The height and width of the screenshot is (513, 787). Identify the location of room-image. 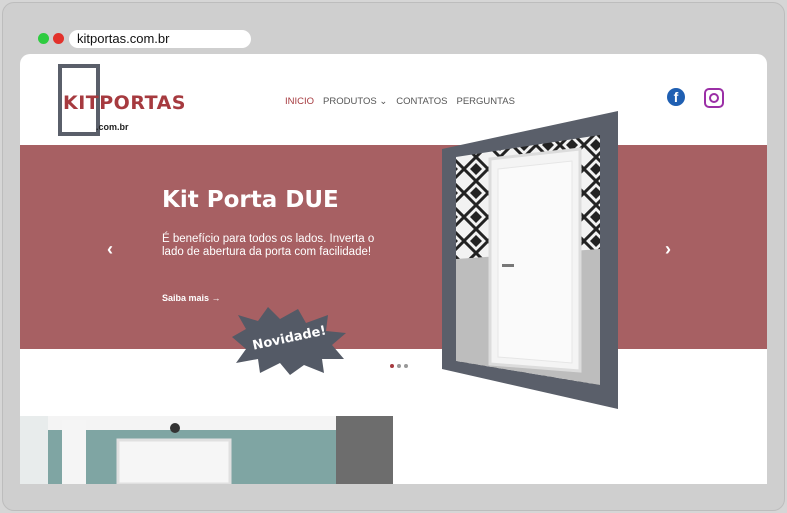
(206, 450).